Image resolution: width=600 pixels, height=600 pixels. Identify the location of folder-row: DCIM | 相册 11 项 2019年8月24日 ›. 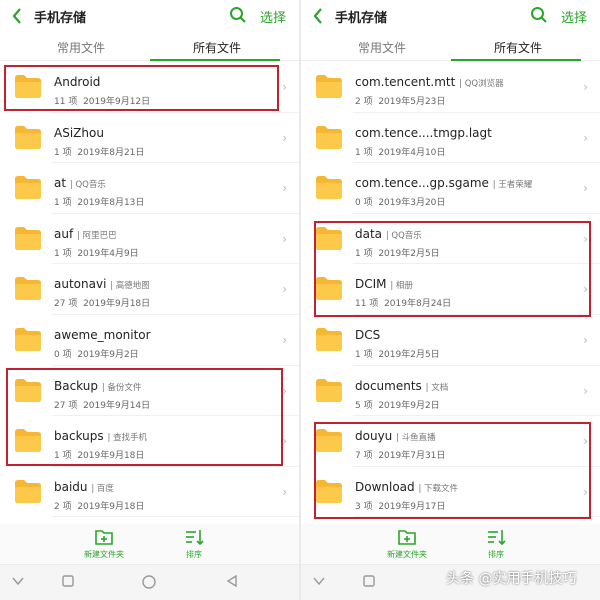
(450, 289).